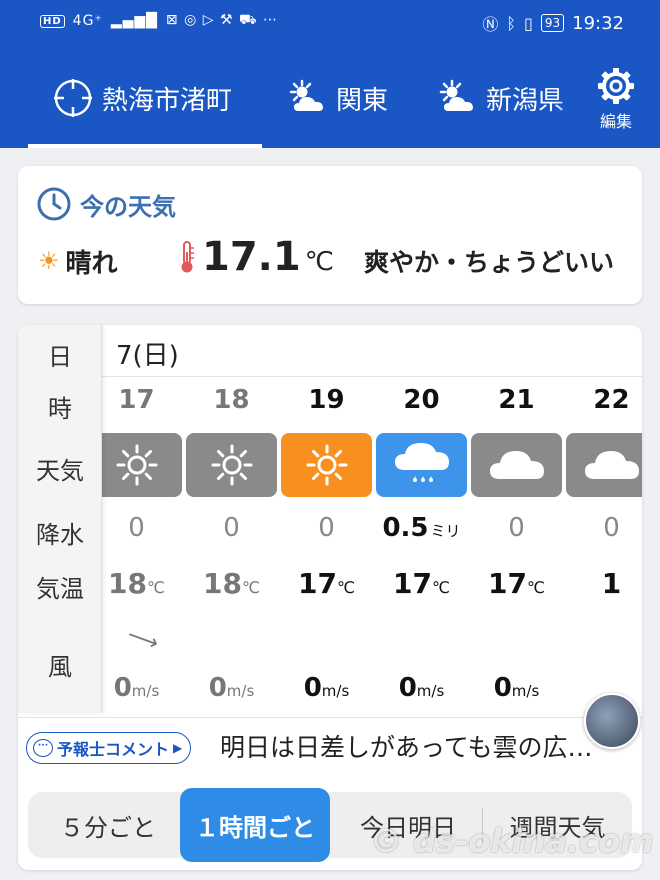 Image resolution: width=660 pixels, height=880 pixels. What do you see at coordinates (91, 263) in the screenshot?
I see `condition-text: 晴れ` at bounding box center [91, 263].